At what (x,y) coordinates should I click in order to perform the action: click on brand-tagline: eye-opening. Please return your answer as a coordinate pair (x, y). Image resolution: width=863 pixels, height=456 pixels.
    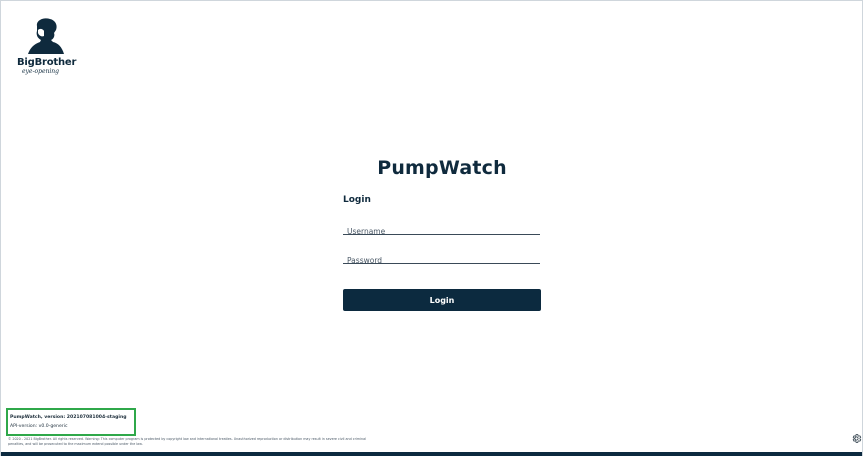
    Looking at the image, I should click on (40, 71).